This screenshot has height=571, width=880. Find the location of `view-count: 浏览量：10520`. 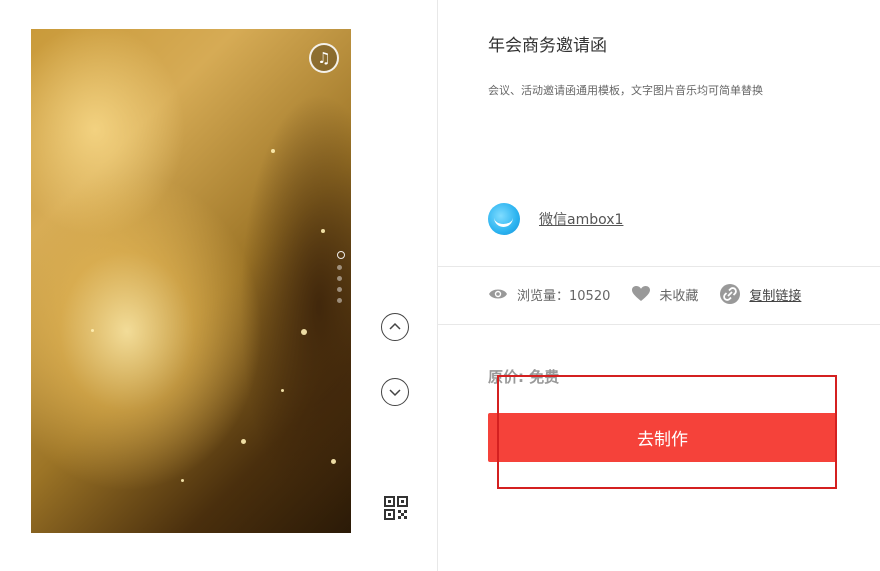

view-count: 浏览量：10520 is located at coordinates (549, 294).